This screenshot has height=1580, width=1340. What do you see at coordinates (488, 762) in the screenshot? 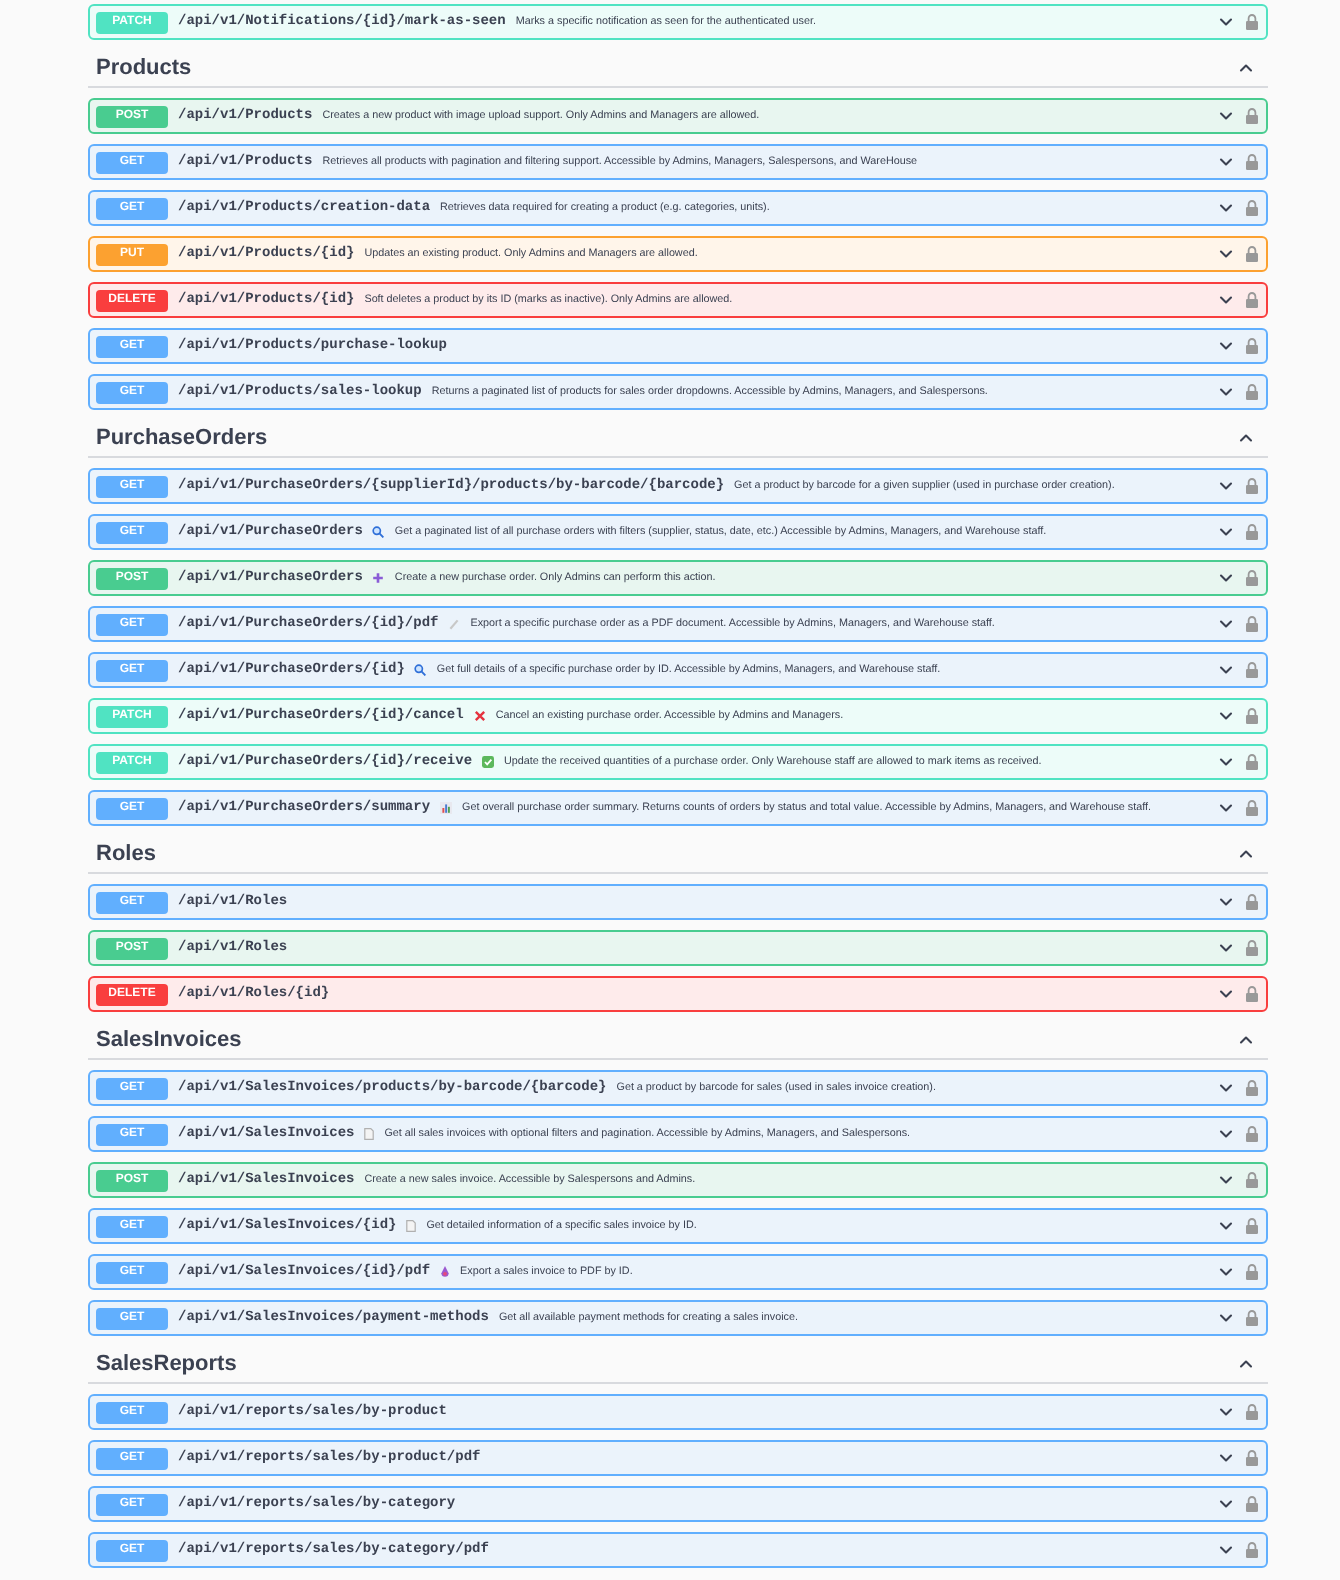
I see `checkbox-icon` at bounding box center [488, 762].